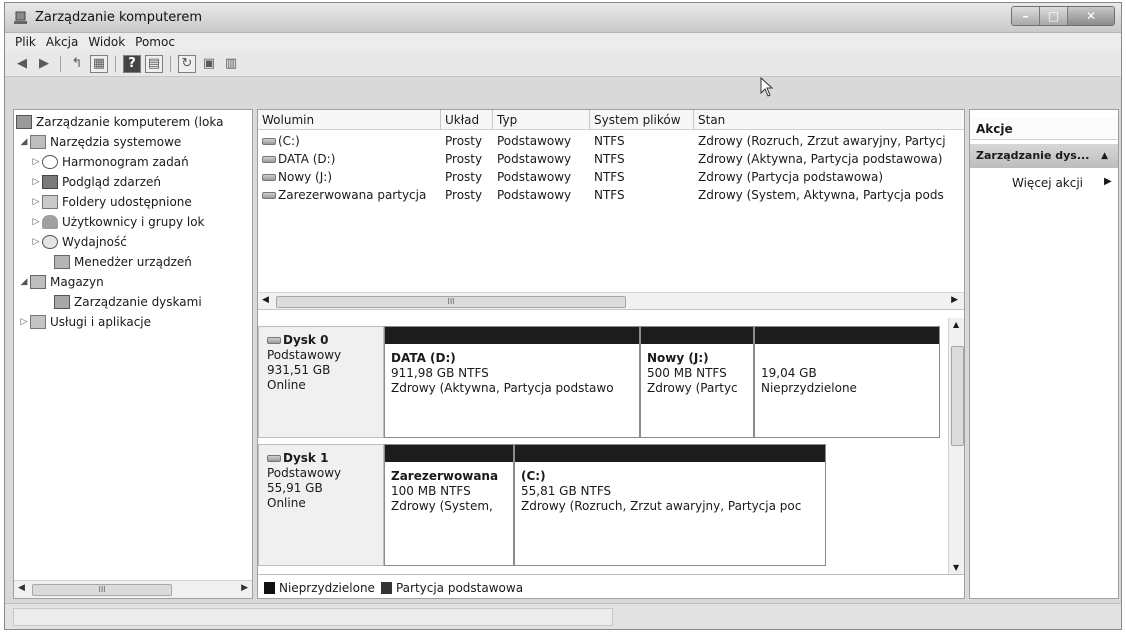  I want to click on partition-nowy-j: Nowy (J:) 500 MB NTFS Zdrowy (Partyc, so click(697, 382).